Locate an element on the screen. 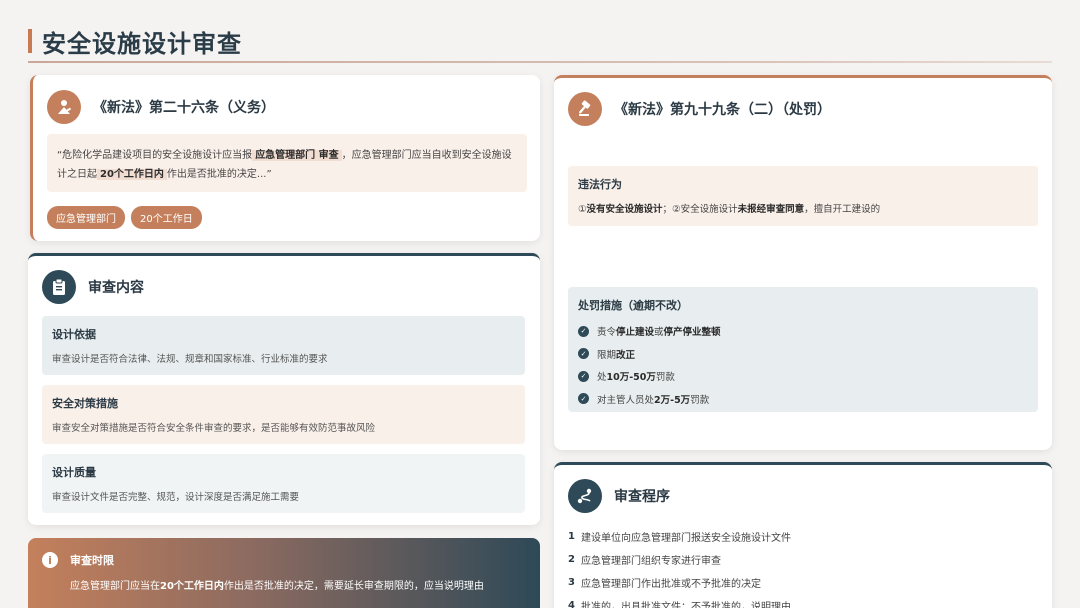 The image size is (1080, 608). step-text: 应急管理部门作出批准或不予批准的决定 is located at coordinates (670, 584).